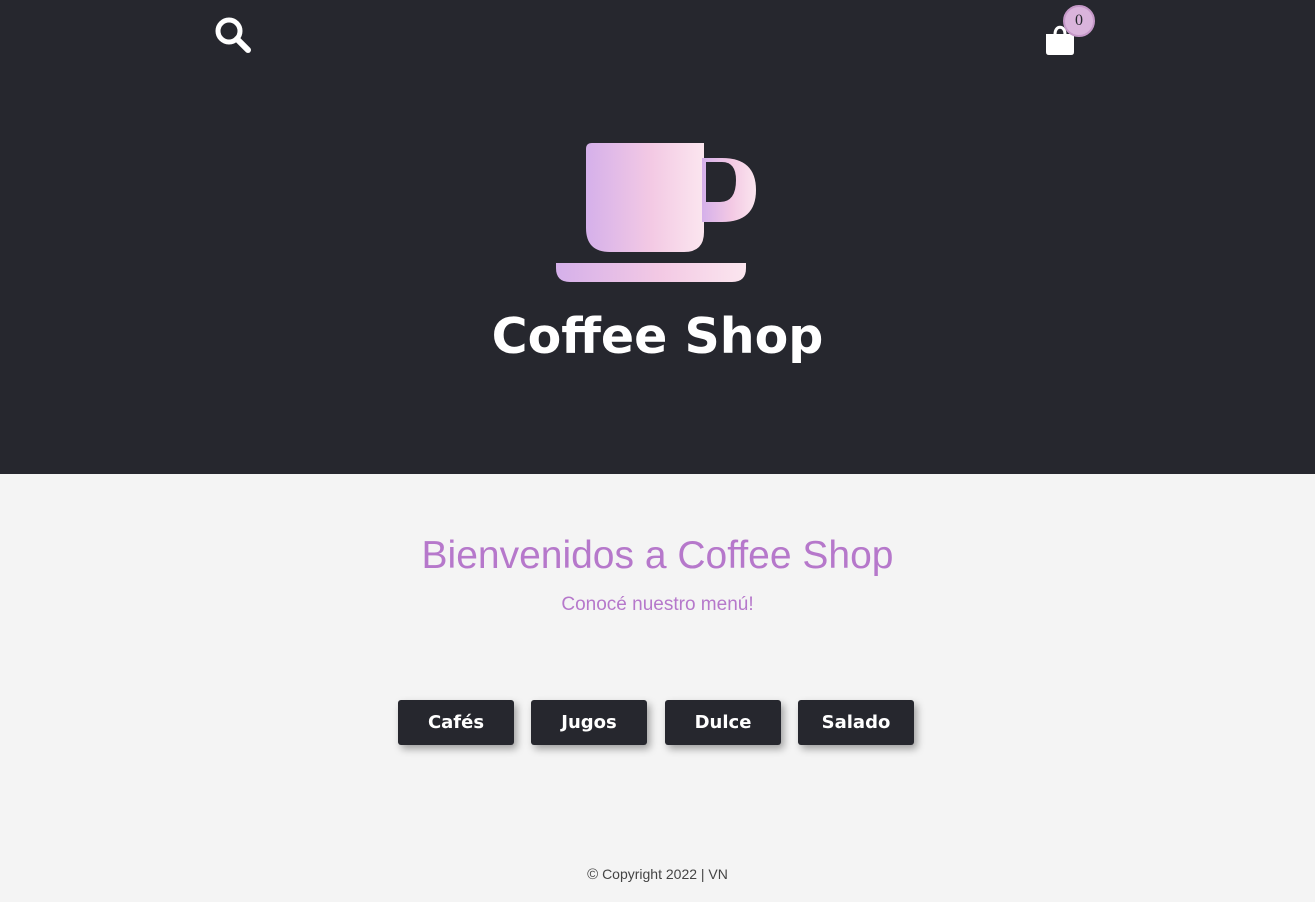 The height and width of the screenshot is (902, 1315). Describe the element at coordinates (665, 874) in the screenshot. I see `copyright-text: Copyright 2022 | VN` at that location.